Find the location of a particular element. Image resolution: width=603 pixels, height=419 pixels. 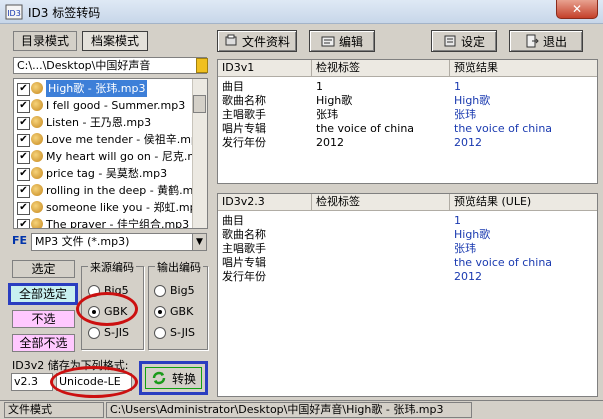

watermark-url: www.020h.com is located at coordinates (548, 390).